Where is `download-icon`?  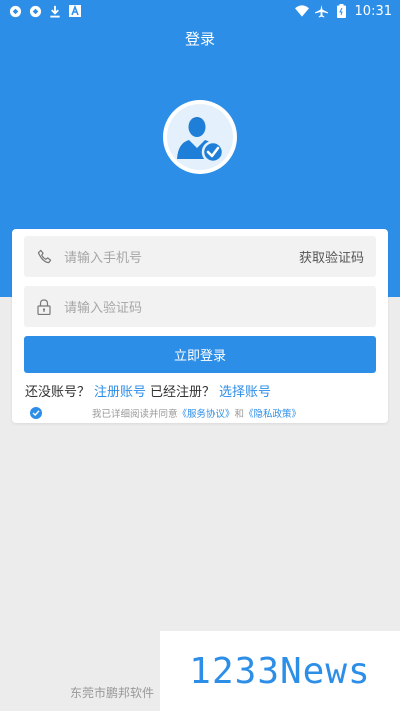 download-icon is located at coordinates (55, 11).